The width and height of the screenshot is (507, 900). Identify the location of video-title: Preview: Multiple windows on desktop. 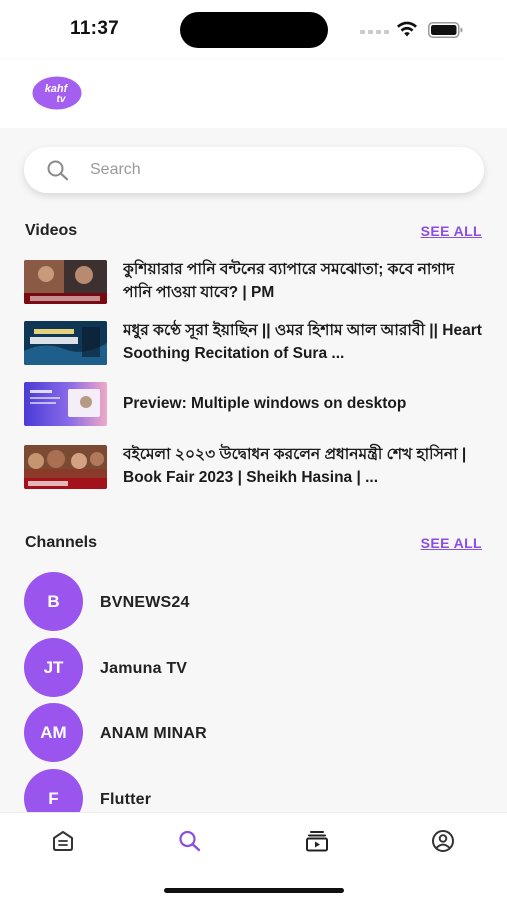
(265, 403).